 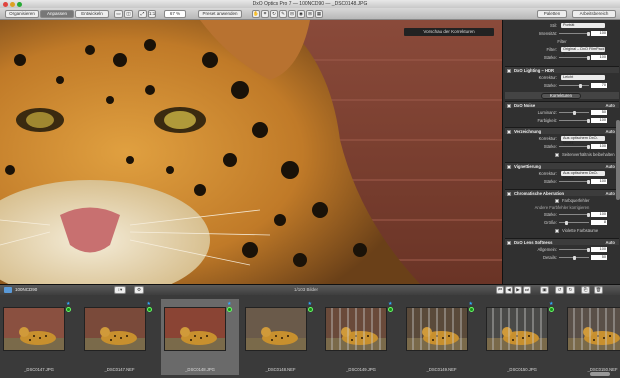 What do you see at coordinates (618, 160) in the screenshot?
I see `panel-scrollbar` at bounding box center [618, 160].